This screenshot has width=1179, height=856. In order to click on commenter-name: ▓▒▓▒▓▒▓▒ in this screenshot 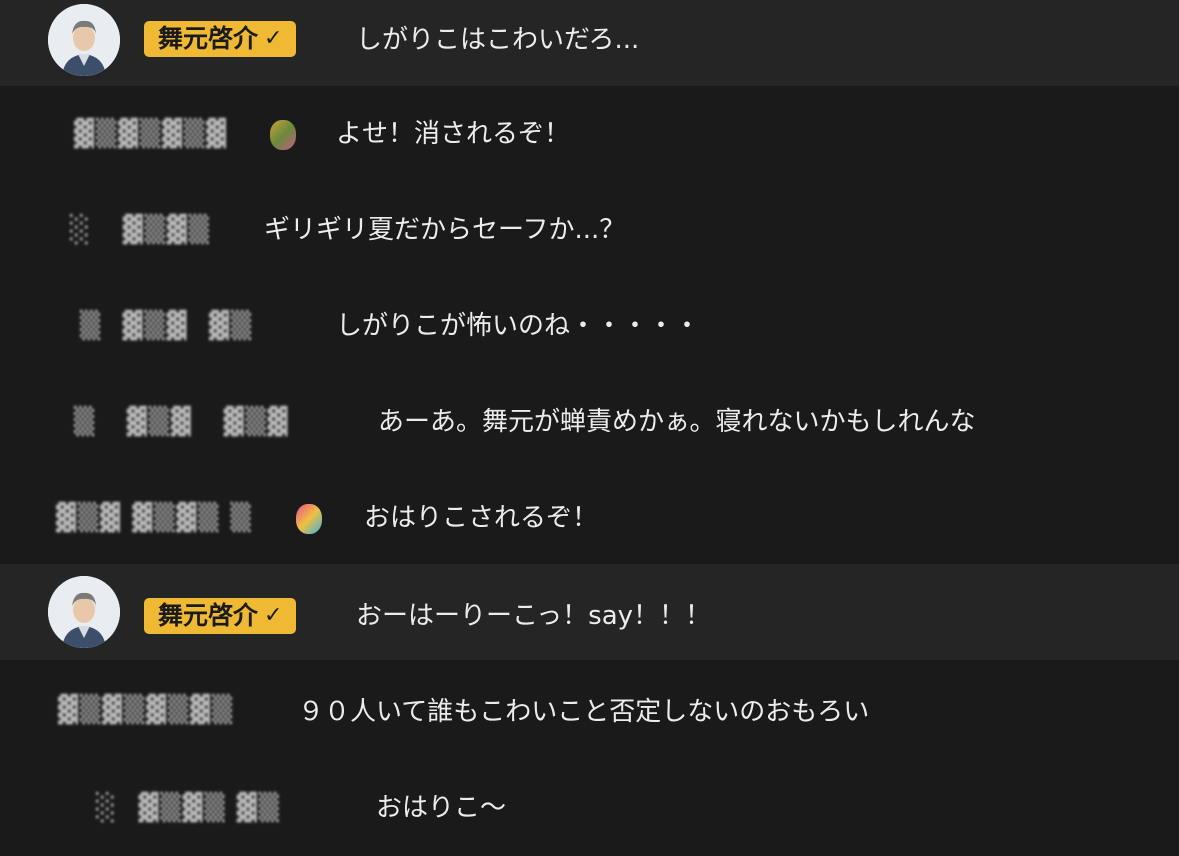, I will do `click(156, 710)`.